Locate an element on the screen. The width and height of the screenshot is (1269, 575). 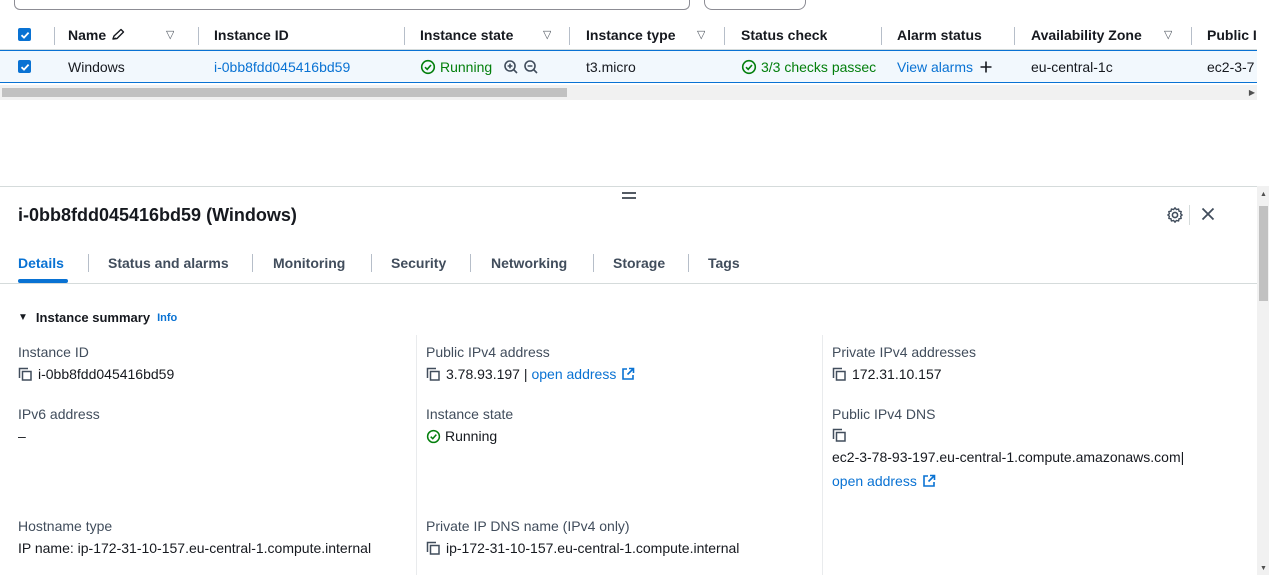
resize-handle-icon is located at coordinates (629, 196).